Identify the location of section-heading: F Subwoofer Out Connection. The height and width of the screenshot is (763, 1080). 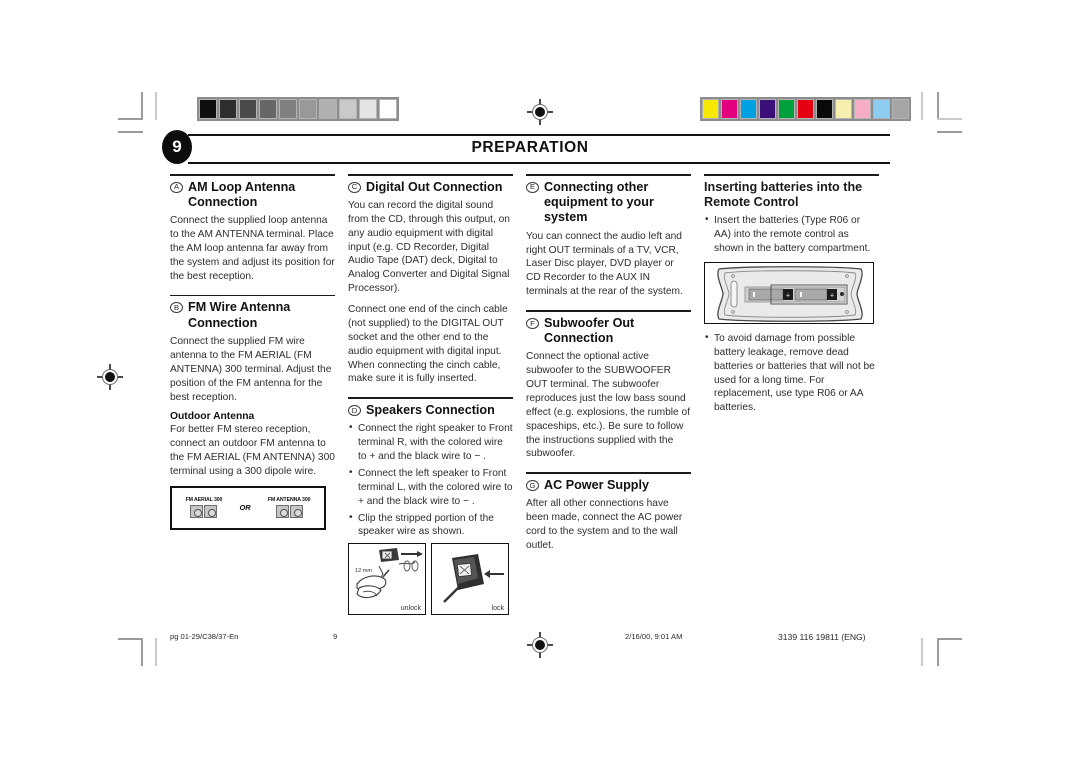
(608, 331).